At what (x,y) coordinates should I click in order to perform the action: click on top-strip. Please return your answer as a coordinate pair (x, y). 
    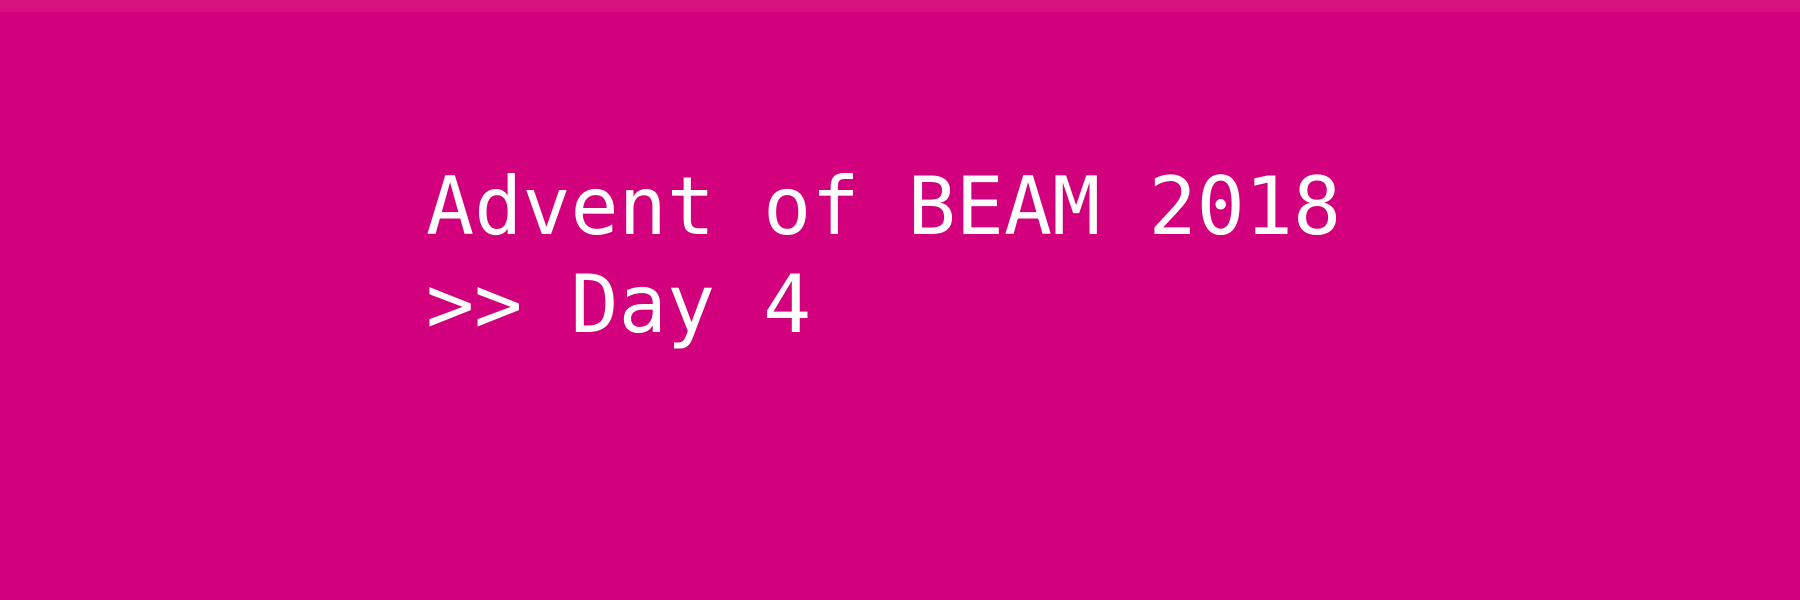
    Looking at the image, I should click on (900, 6).